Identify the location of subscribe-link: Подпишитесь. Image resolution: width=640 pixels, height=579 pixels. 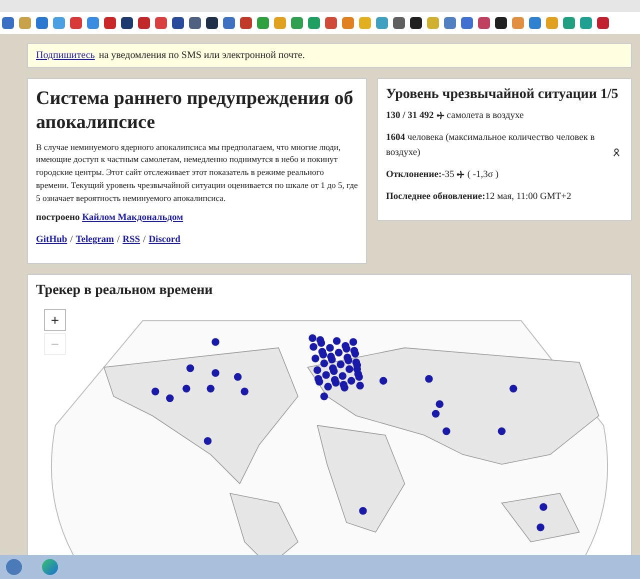
(65, 55).